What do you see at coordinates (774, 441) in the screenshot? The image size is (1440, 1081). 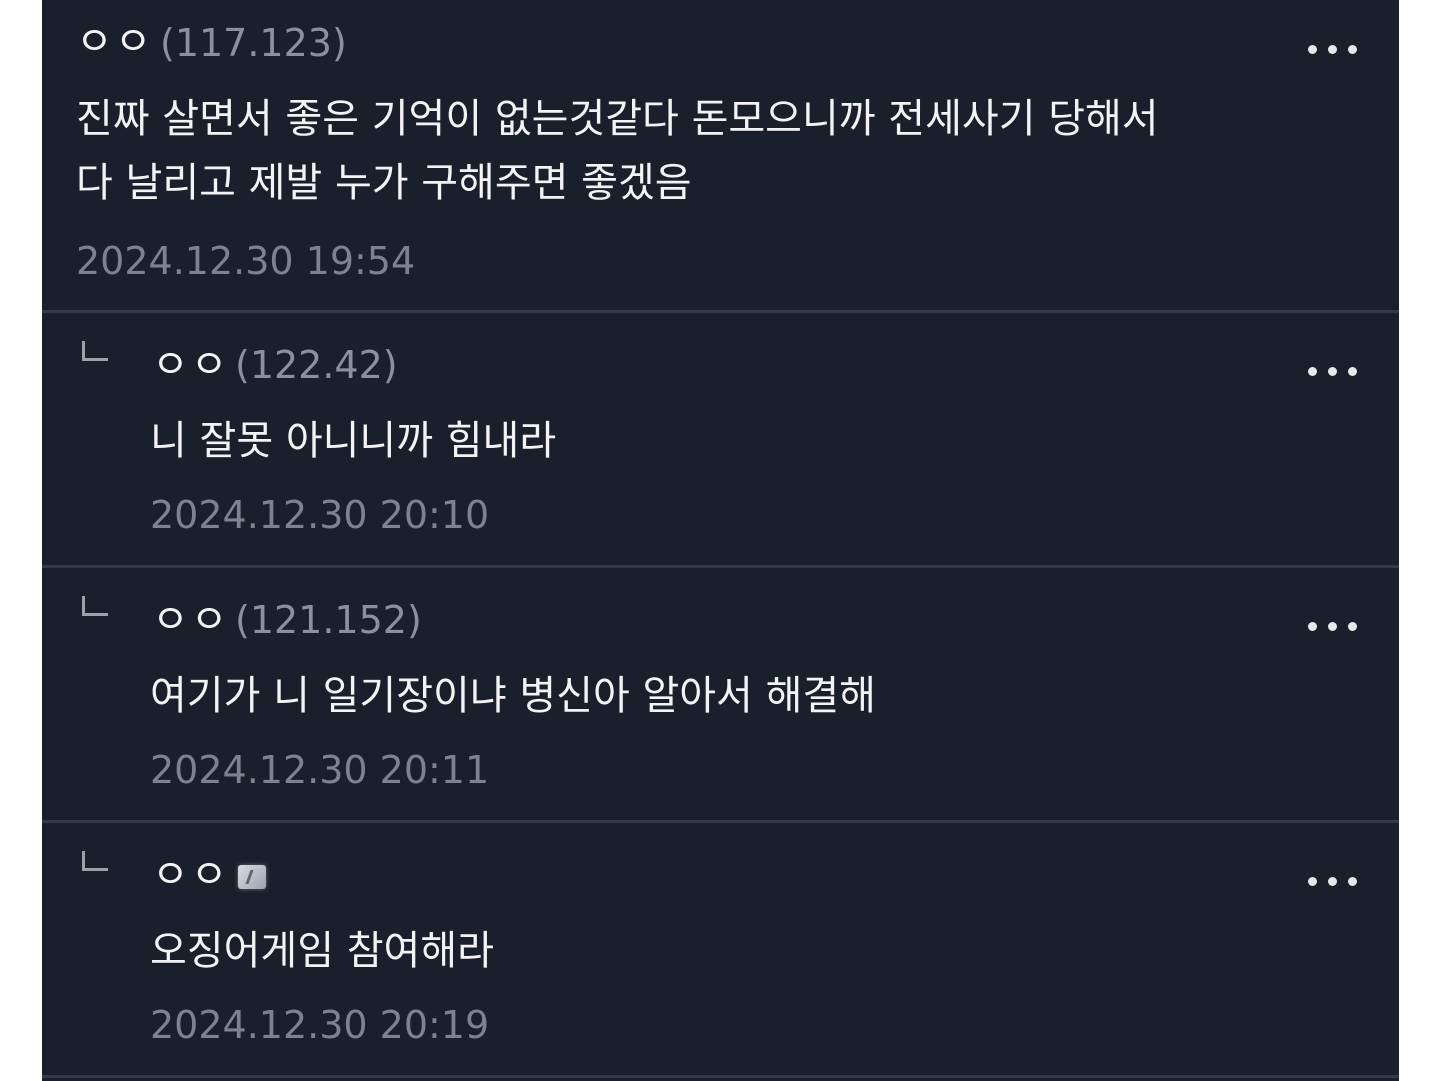 I see `comment-text: 니 잘못 아니니까 힘내라` at bounding box center [774, 441].